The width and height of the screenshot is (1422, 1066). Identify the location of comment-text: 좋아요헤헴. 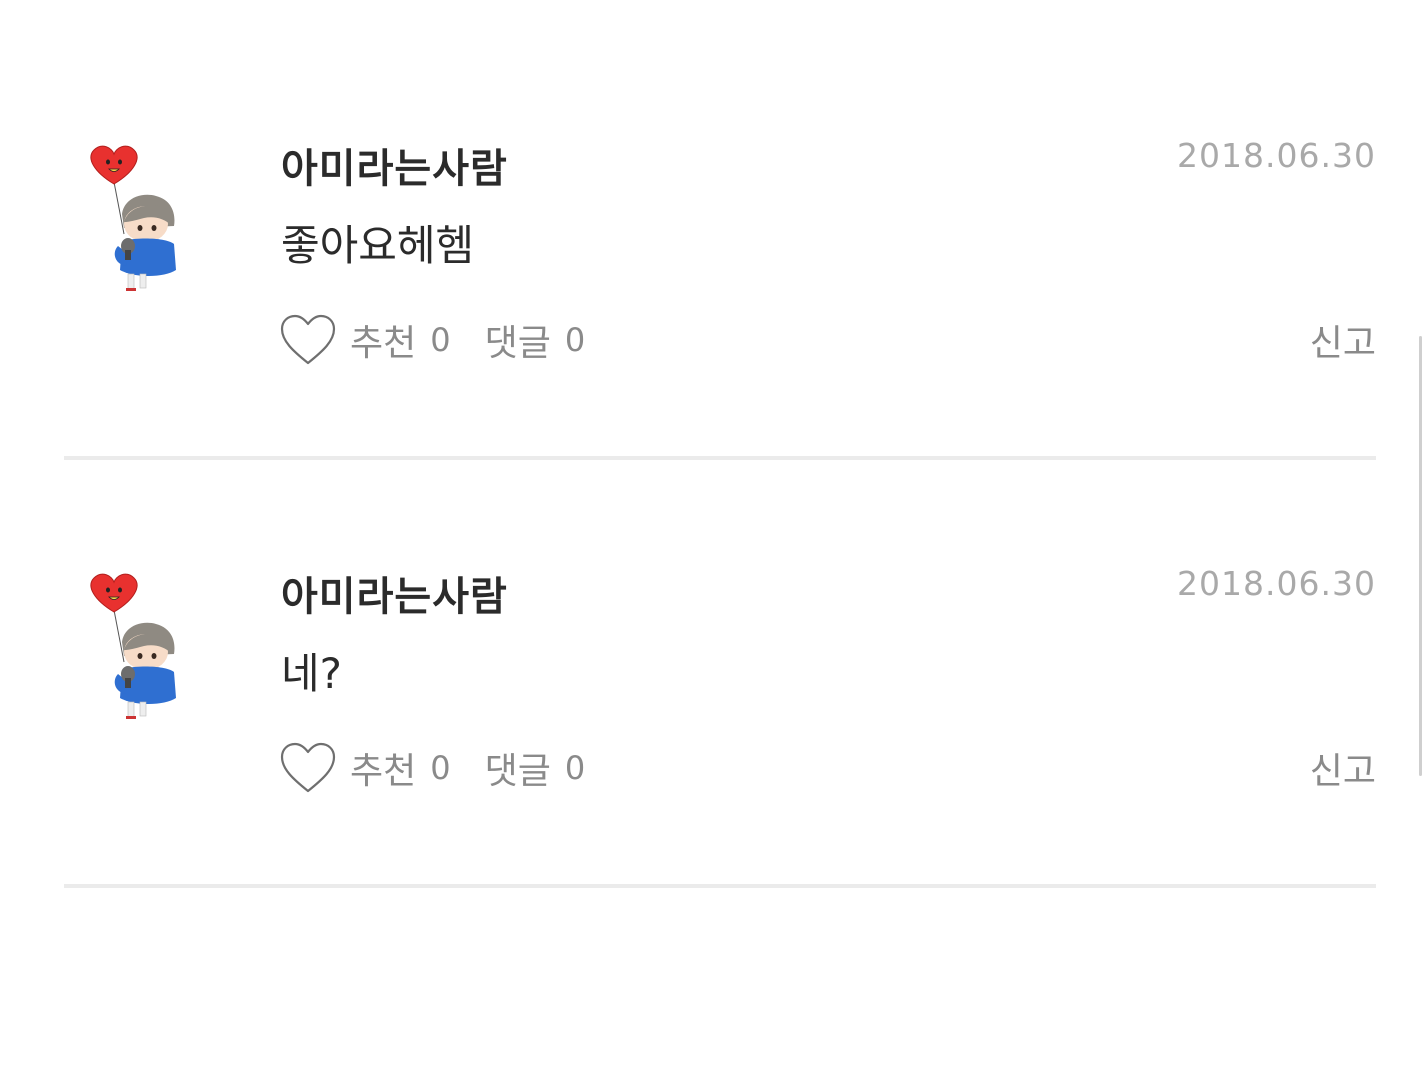
(378, 245).